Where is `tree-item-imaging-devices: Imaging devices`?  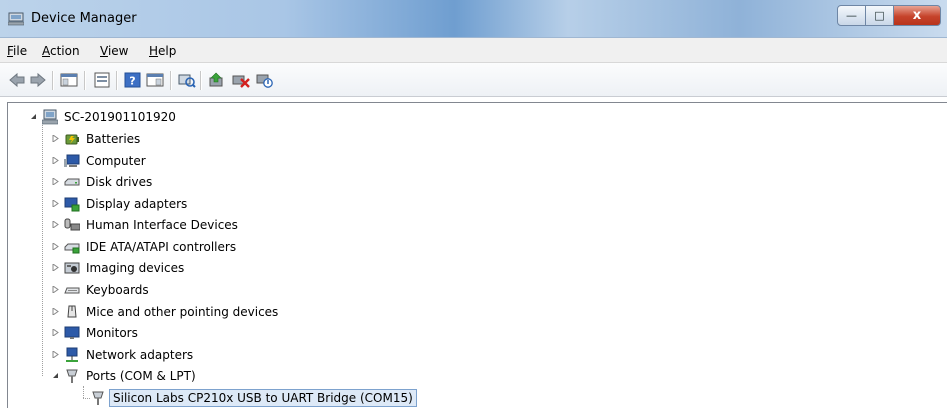 tree-item-imaging-devices: Imaging devices is located at coordinates (172, 268).